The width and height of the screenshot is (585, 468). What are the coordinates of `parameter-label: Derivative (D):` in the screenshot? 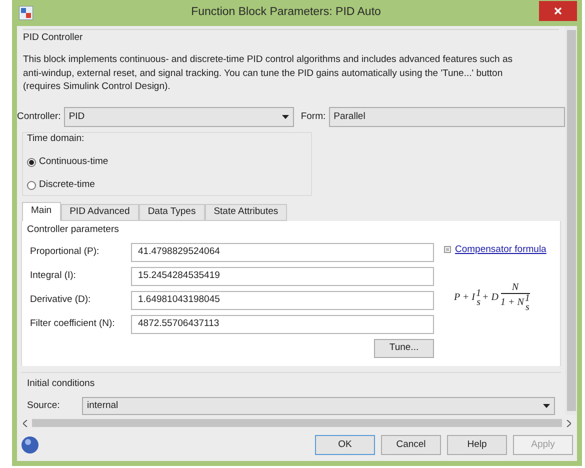 It's located at (60, 300).